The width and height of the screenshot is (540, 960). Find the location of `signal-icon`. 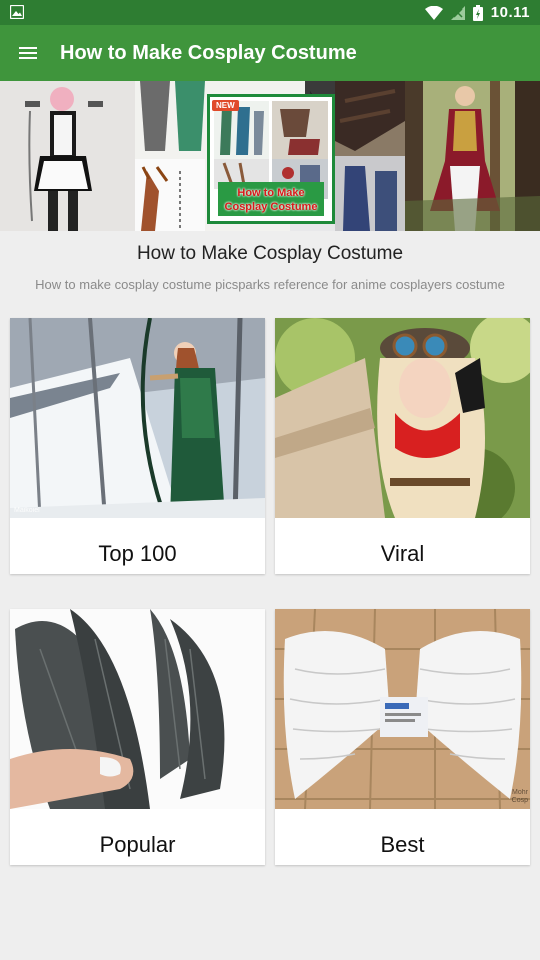

signal-icon is located at coordinates (457, 12).